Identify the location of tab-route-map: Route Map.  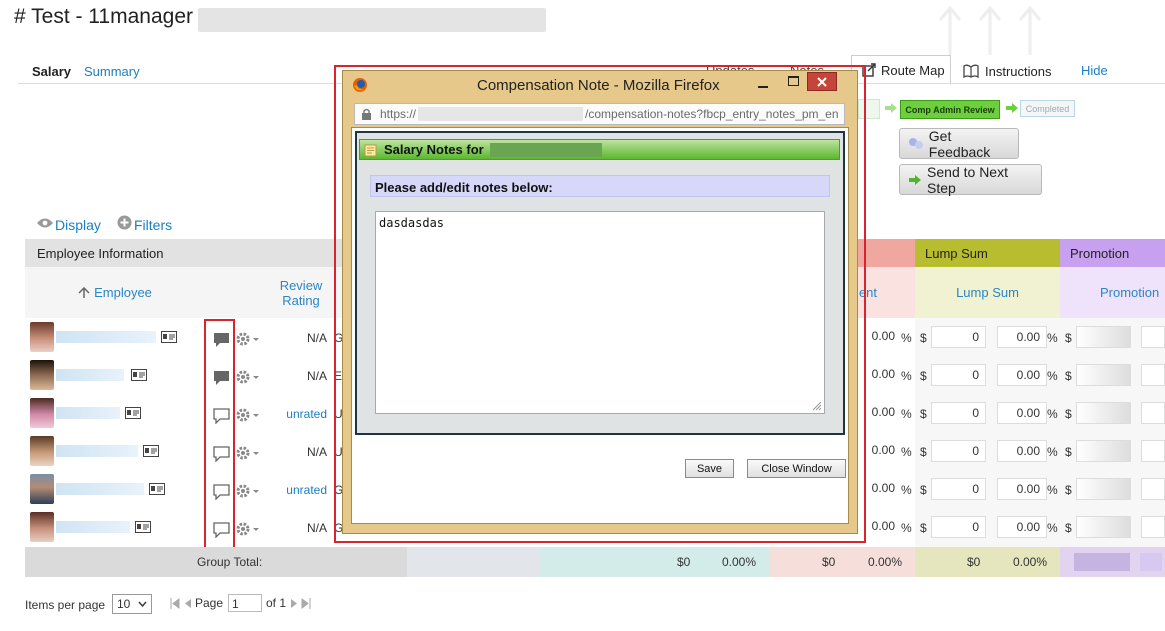
(901, 70).